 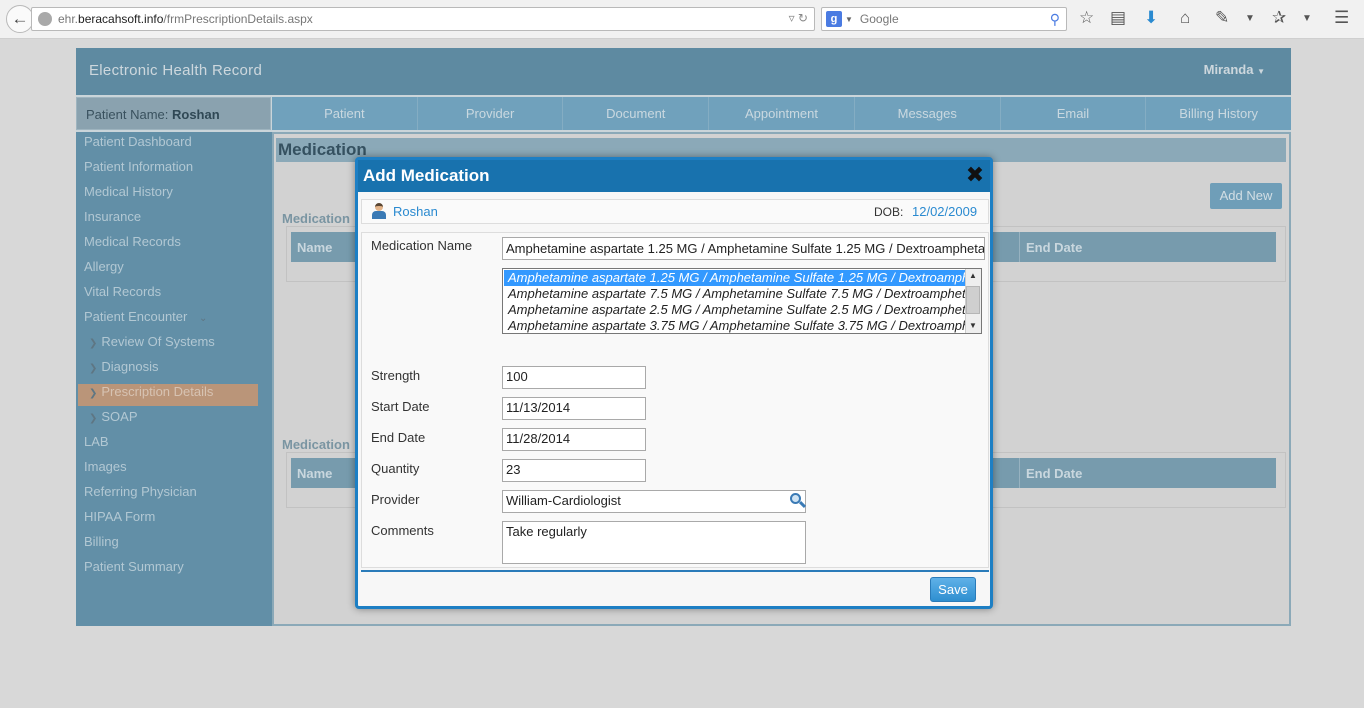 What do you see at coordinates (636, 113) in the screenshot?
I see `nav-document: Document` at bounding box center [636, 113].